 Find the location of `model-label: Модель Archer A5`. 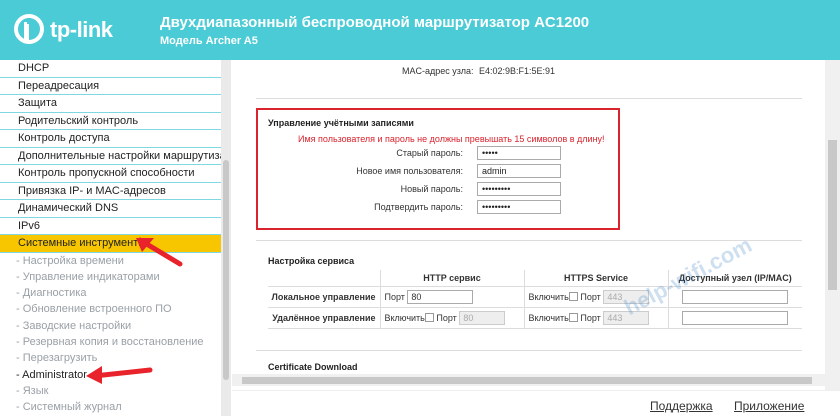

model-label: Модель Archer A5 is located at coordinates (209, 41).